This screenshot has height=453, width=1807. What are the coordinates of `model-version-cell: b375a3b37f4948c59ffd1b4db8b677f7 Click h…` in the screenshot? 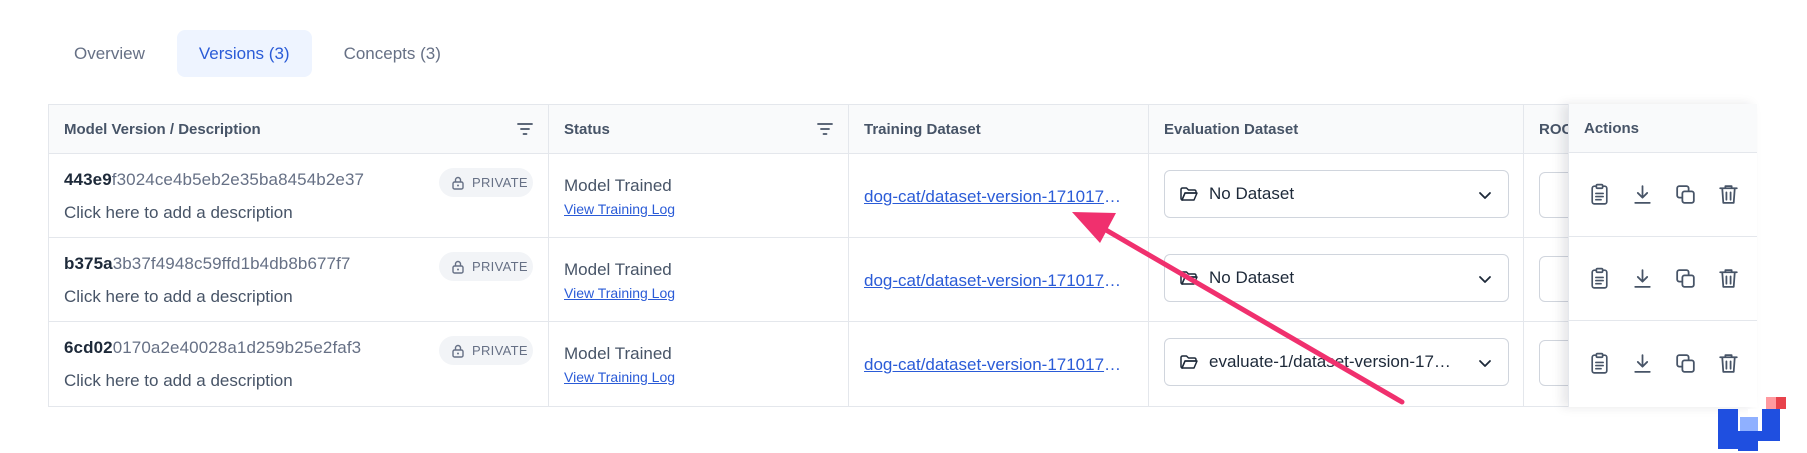 It's located at (299, 279).